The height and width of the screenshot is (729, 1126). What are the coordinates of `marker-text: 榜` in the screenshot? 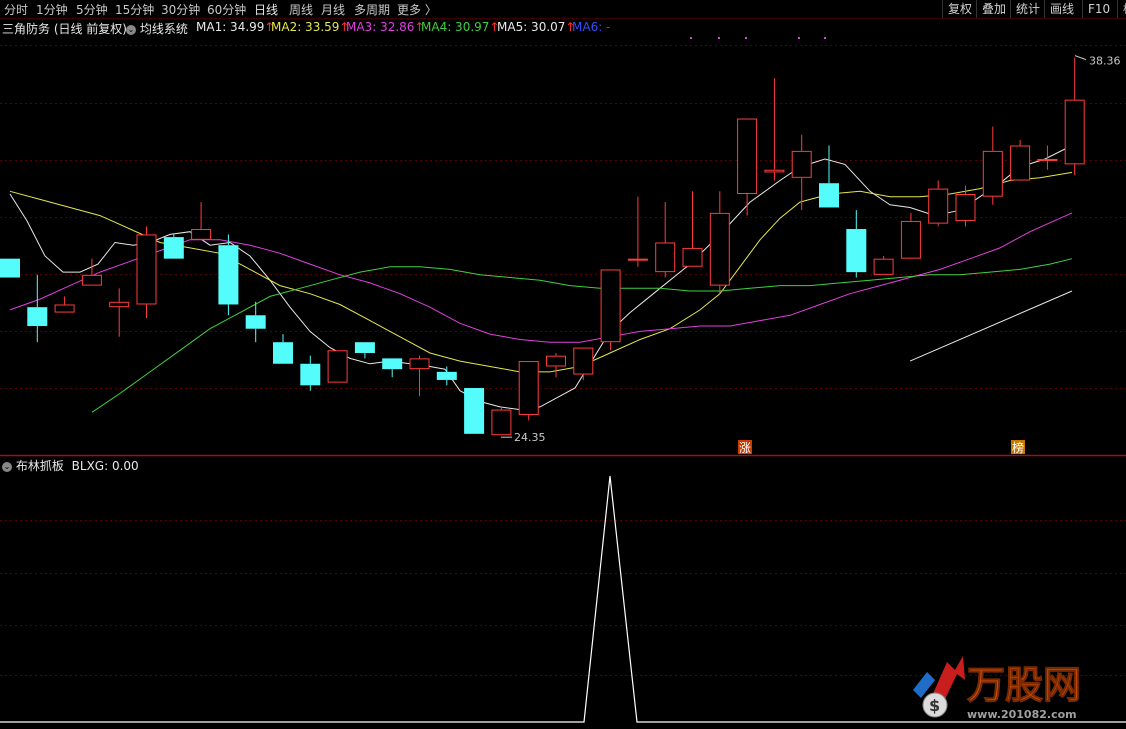 It's located at (1018, 447).